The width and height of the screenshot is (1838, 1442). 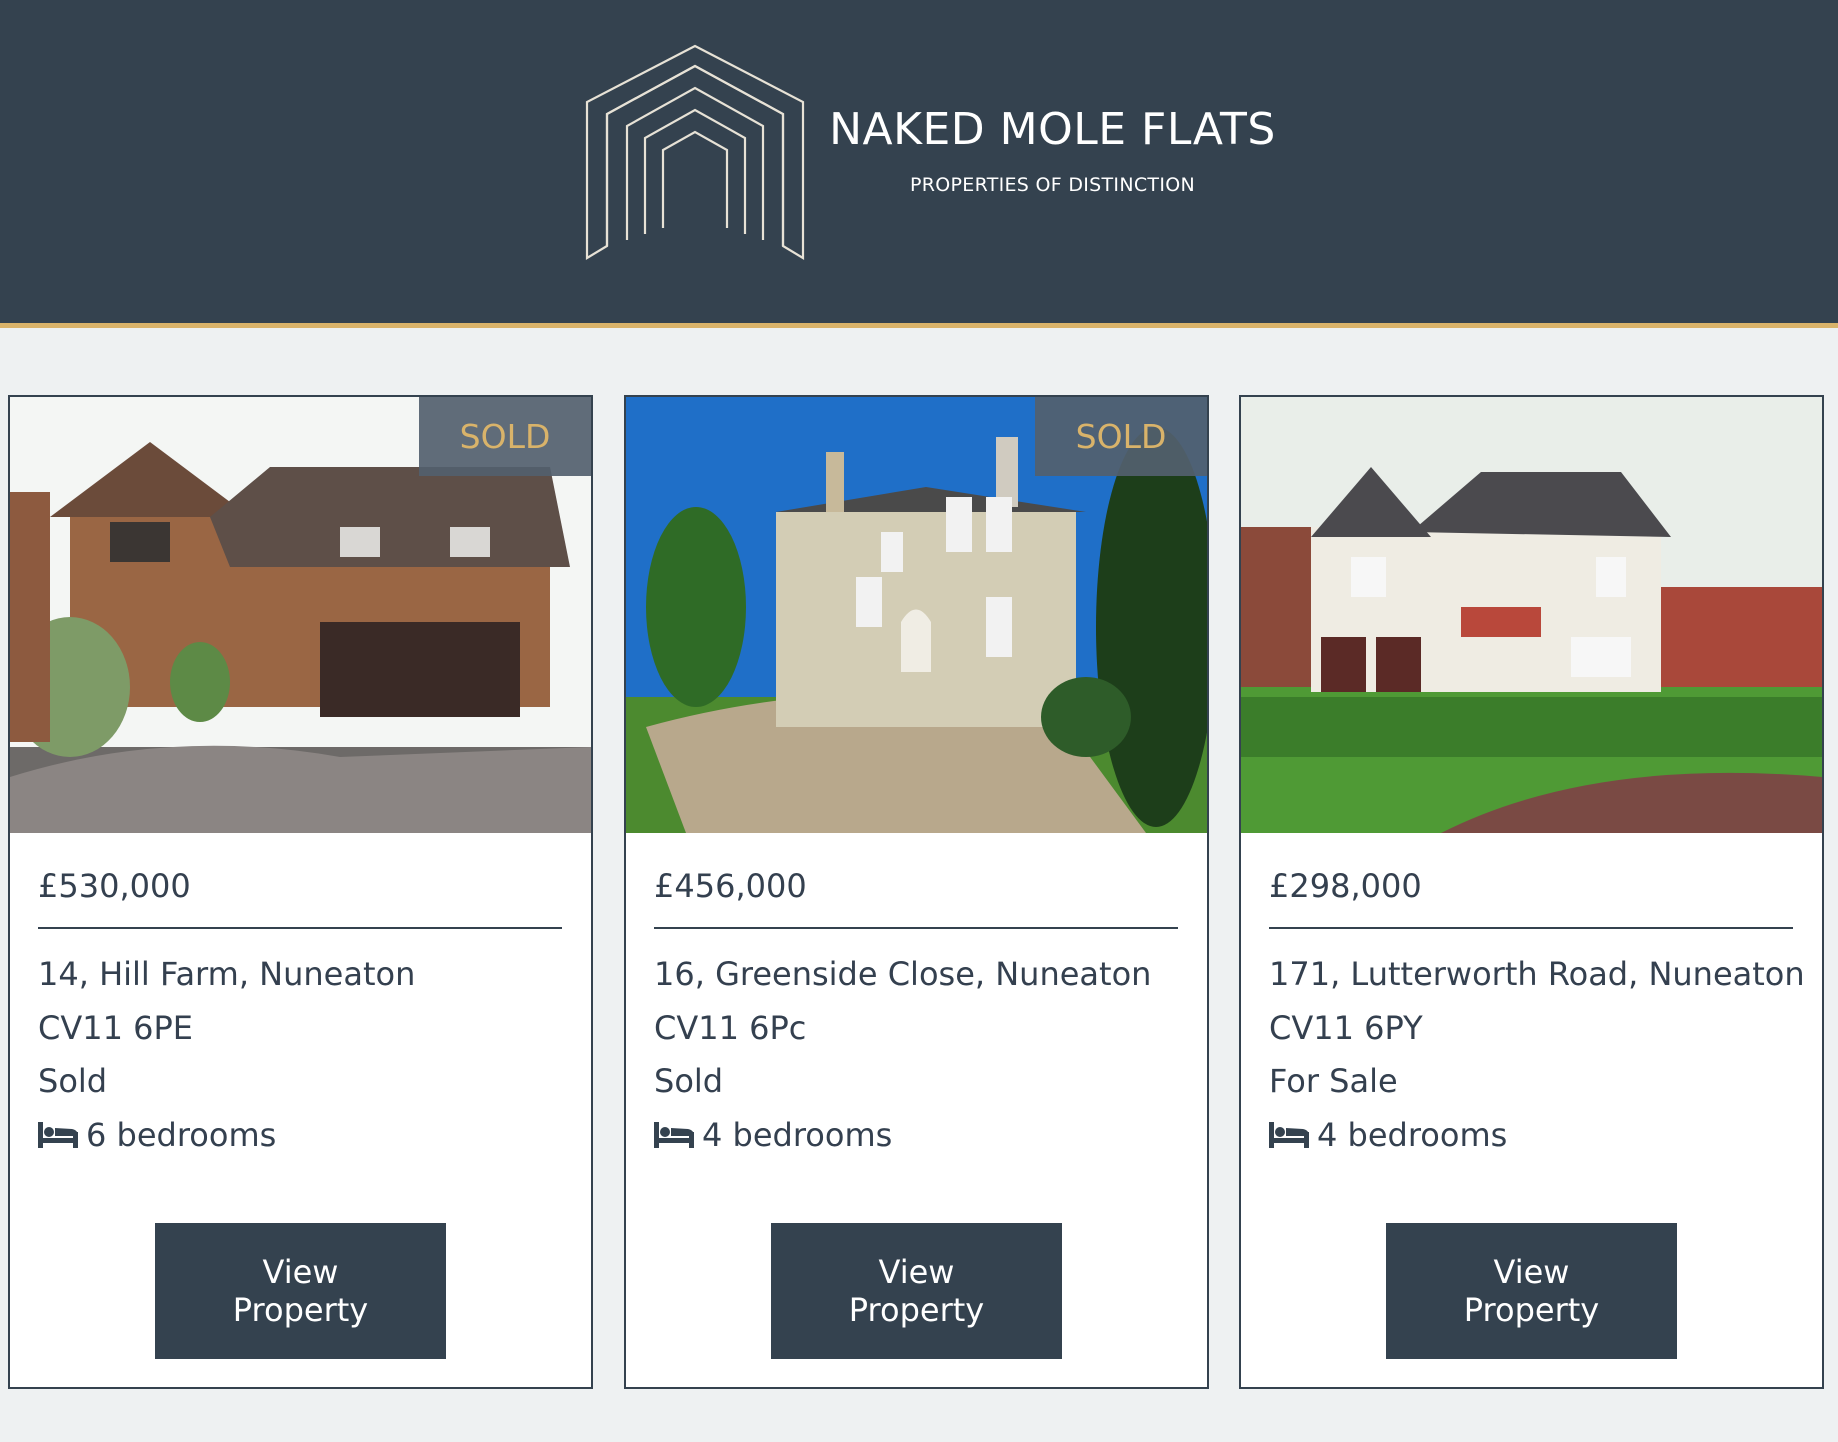 I want to click on property-status: For Sale, so click(x=1333, y=1081).